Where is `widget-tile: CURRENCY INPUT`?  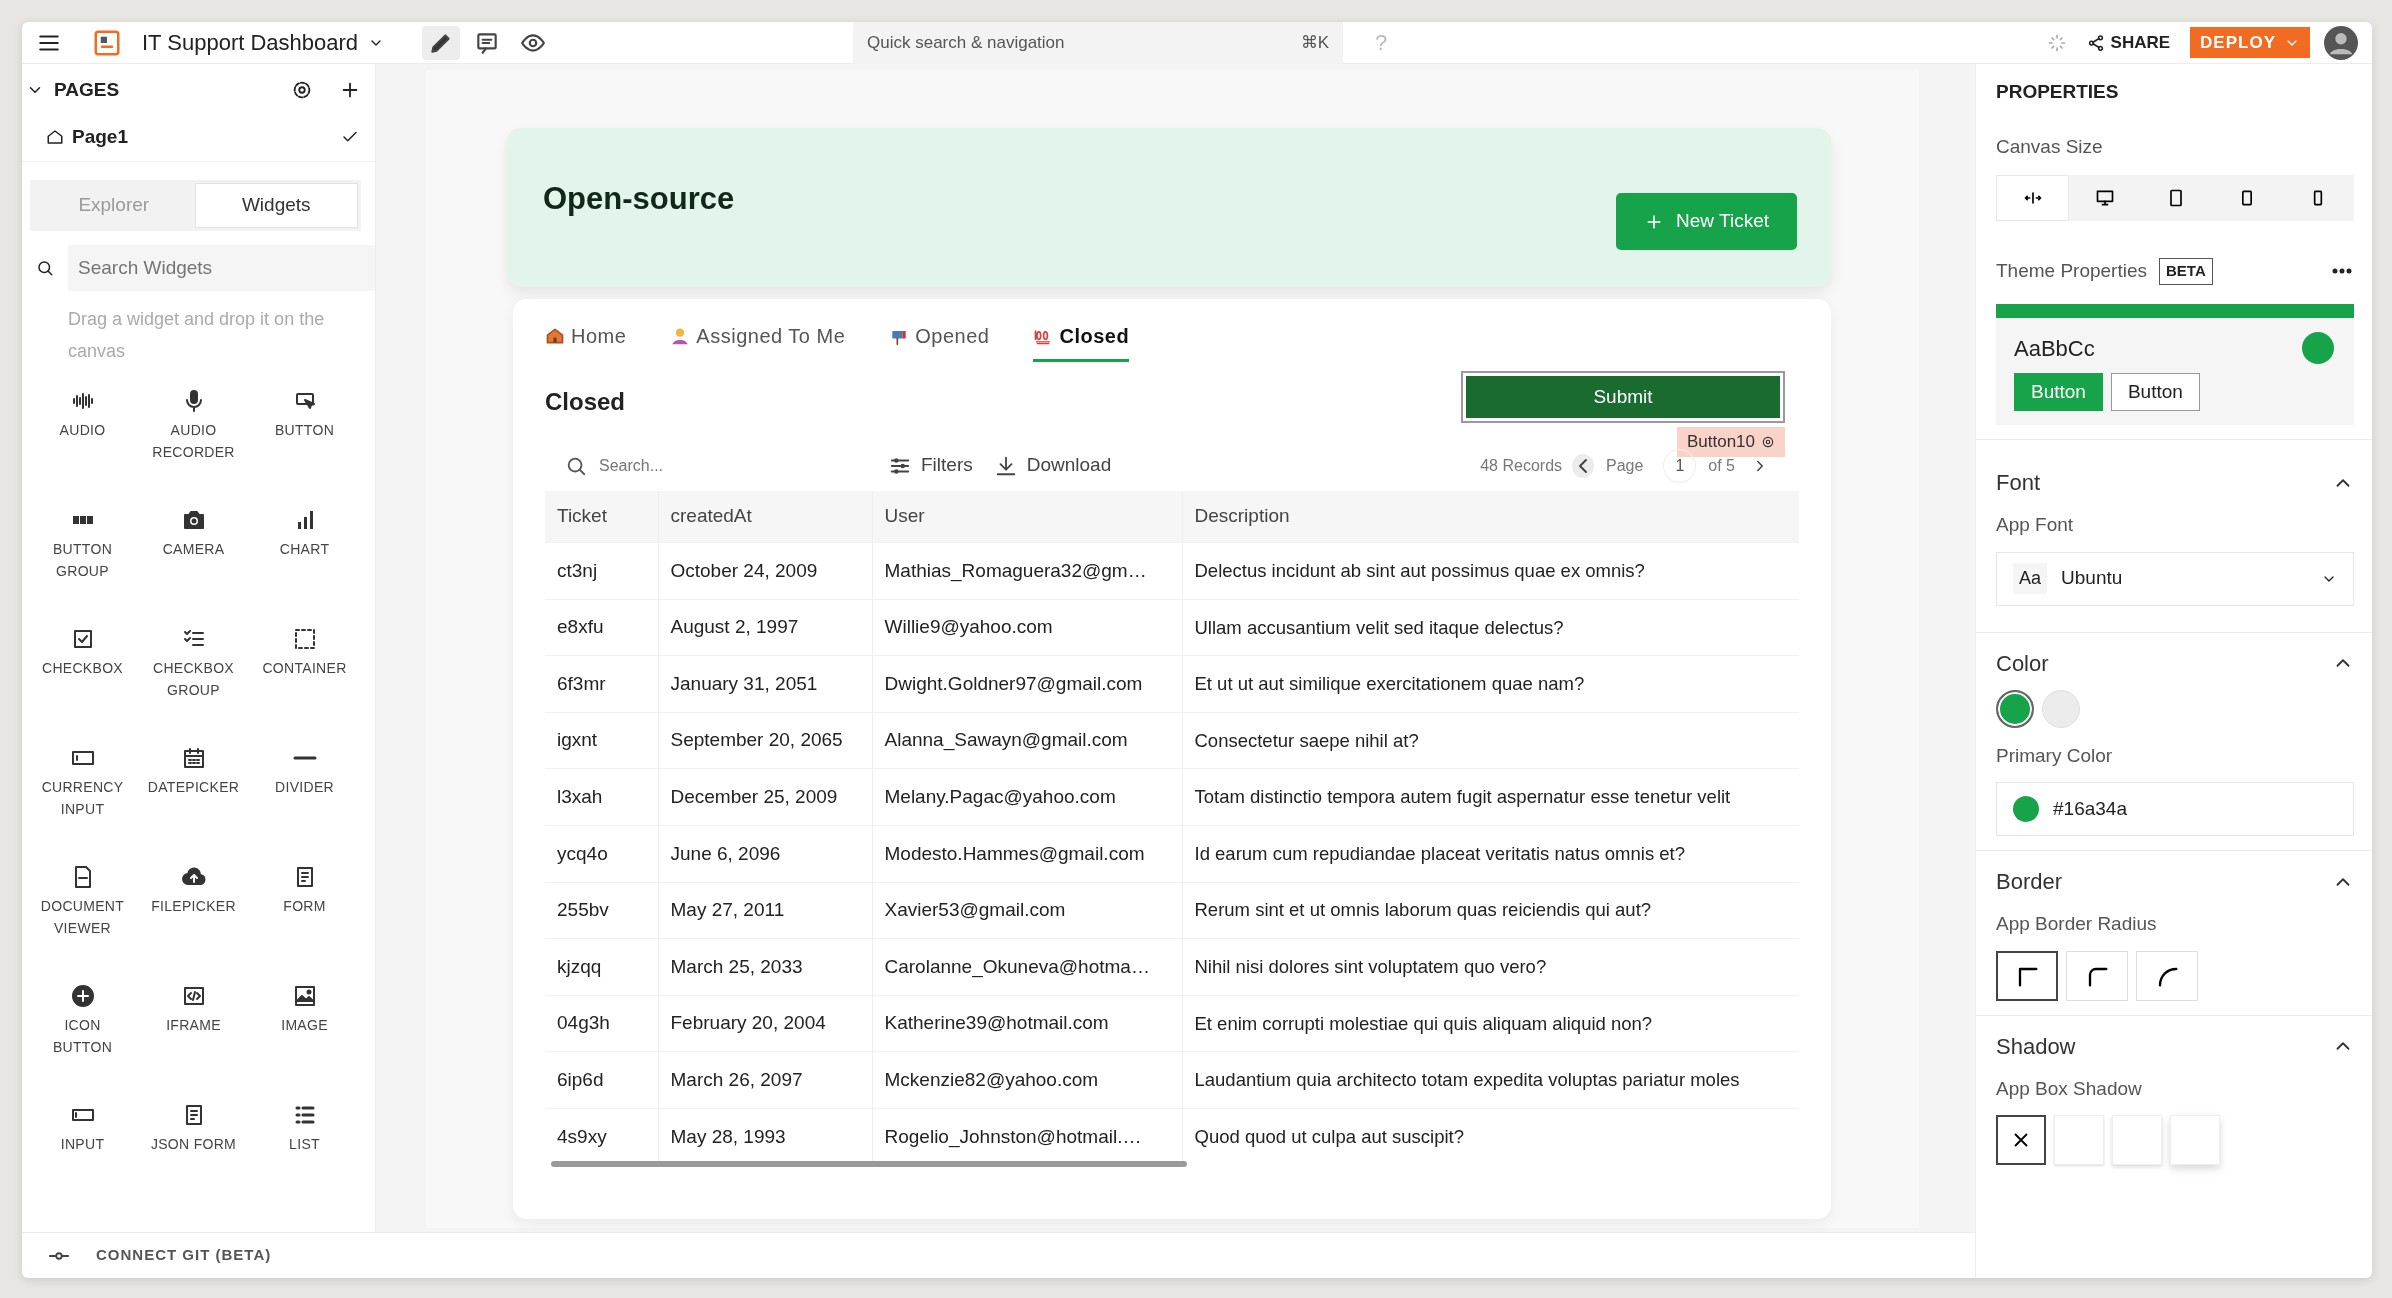
widget-tile: CURRENCY INPUT is located at coordinates (82, 798).